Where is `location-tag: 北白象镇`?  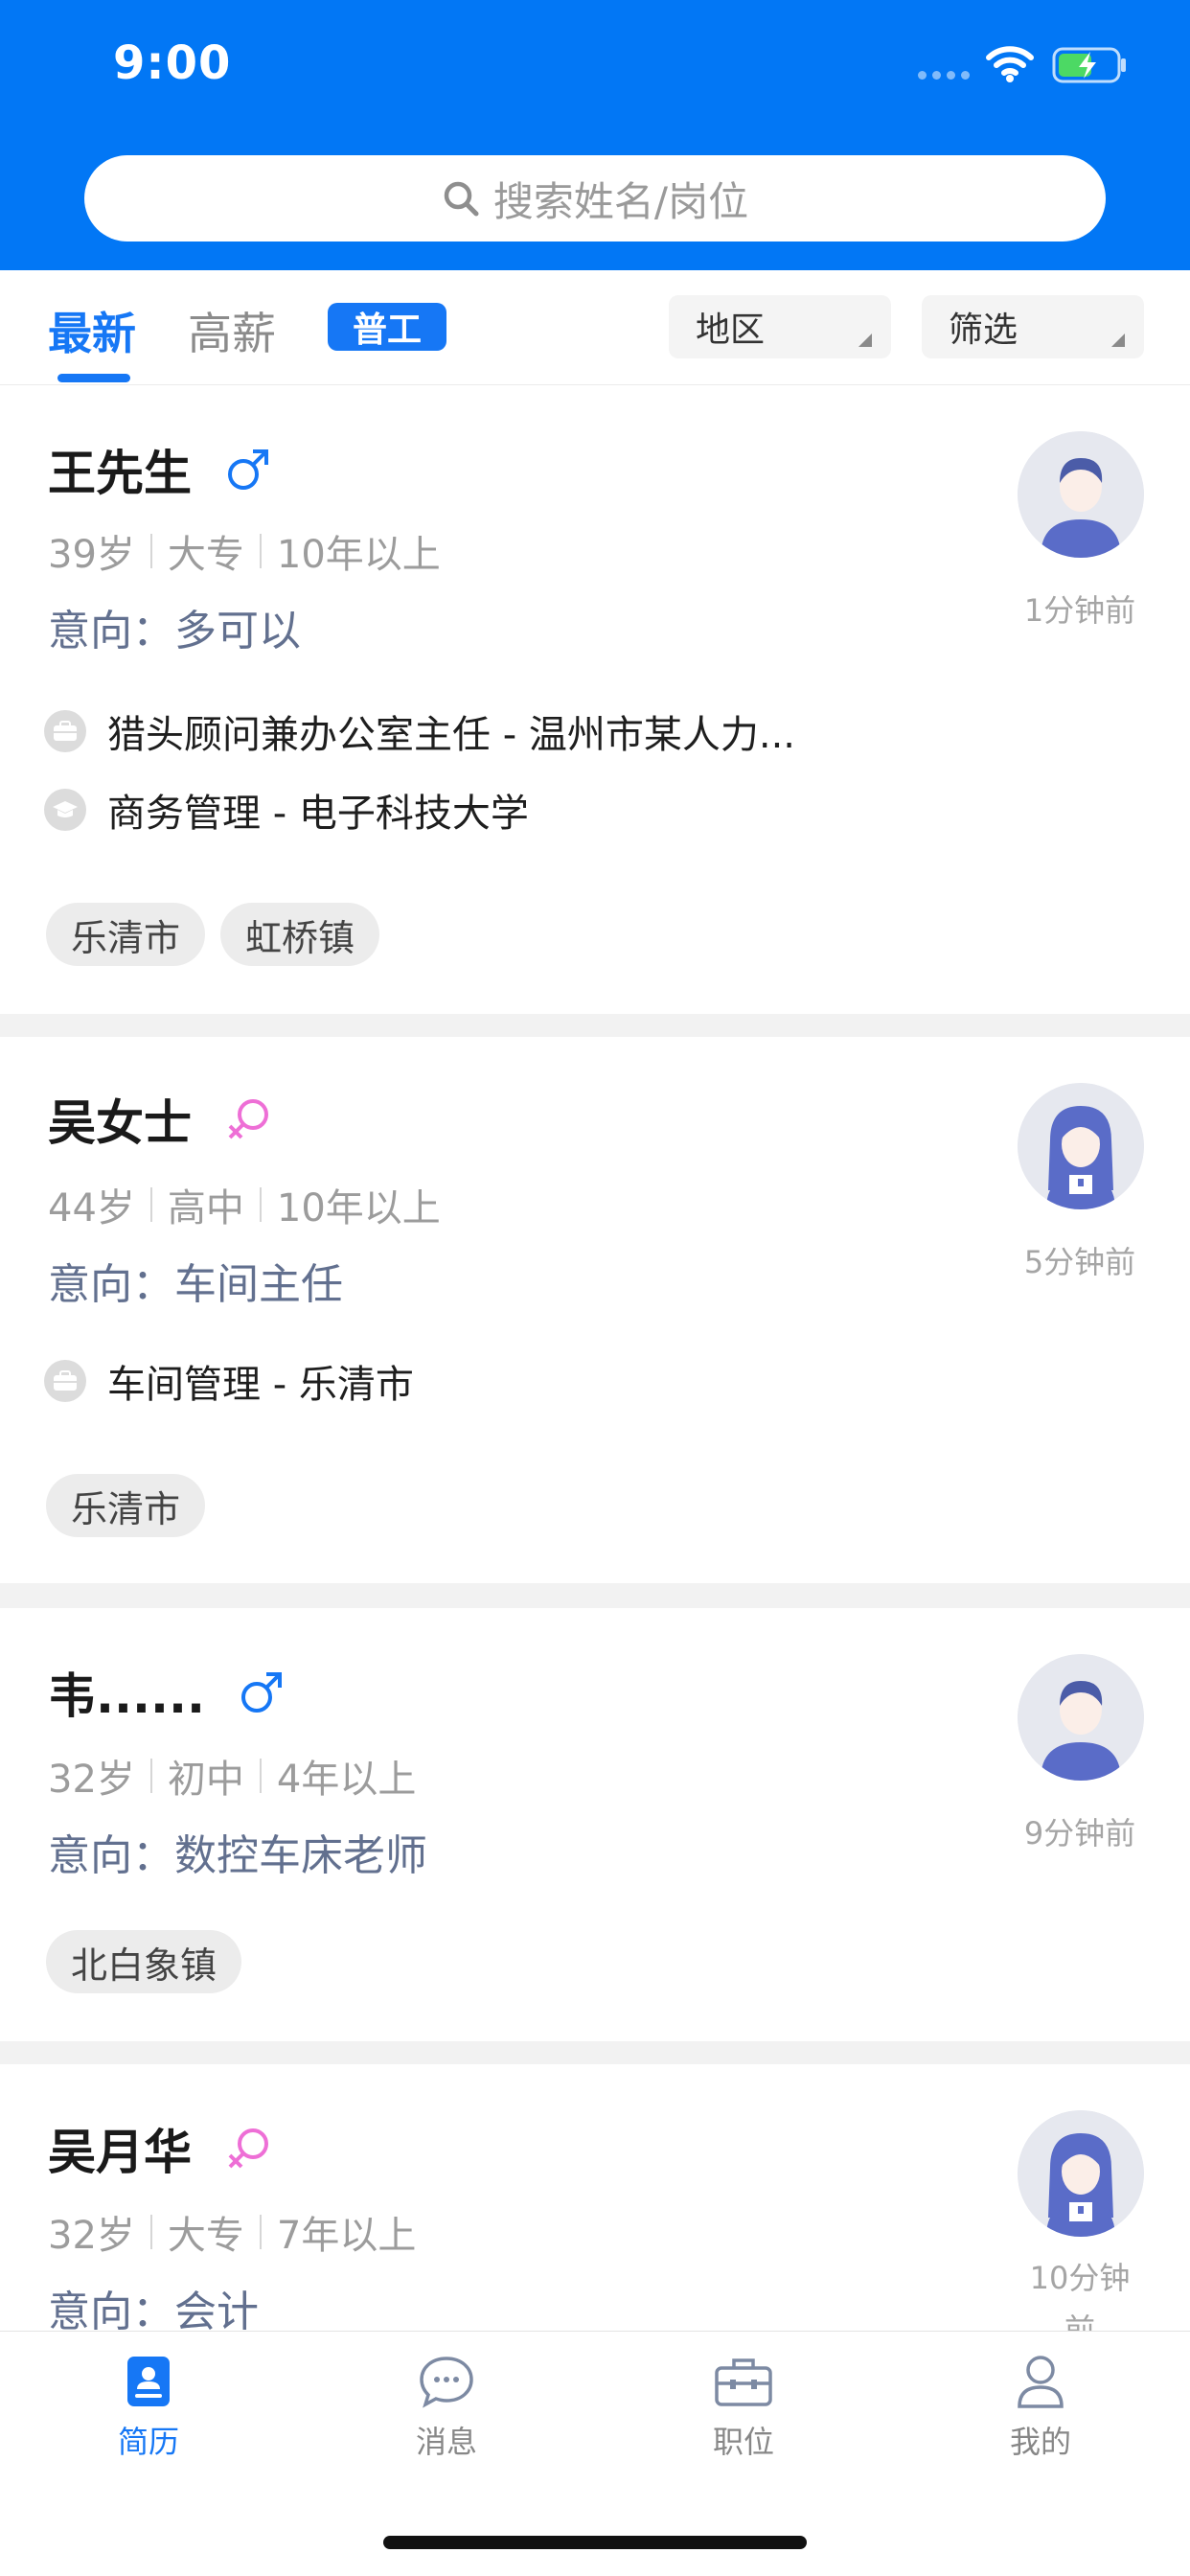 location-tag: 北白象镇 is located at coordinates (144, 1961).